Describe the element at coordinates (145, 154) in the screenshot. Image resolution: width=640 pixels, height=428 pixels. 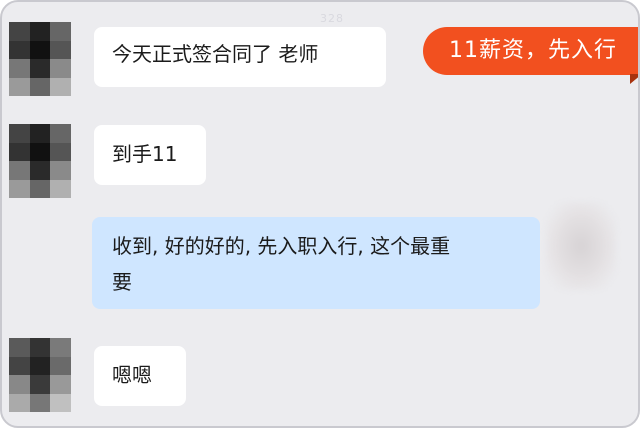
I see `message-text: 到手11` at that location.